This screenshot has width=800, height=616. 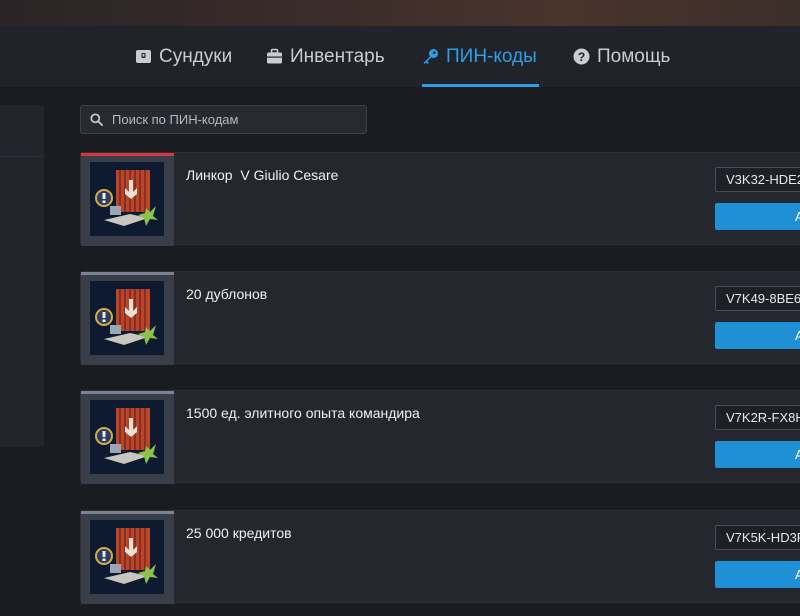 What do you see at coordinates (757, 537) in the screenshot?
I see `pin-code-field: V7K5K-HD3F` at bounding box center [757, 537].